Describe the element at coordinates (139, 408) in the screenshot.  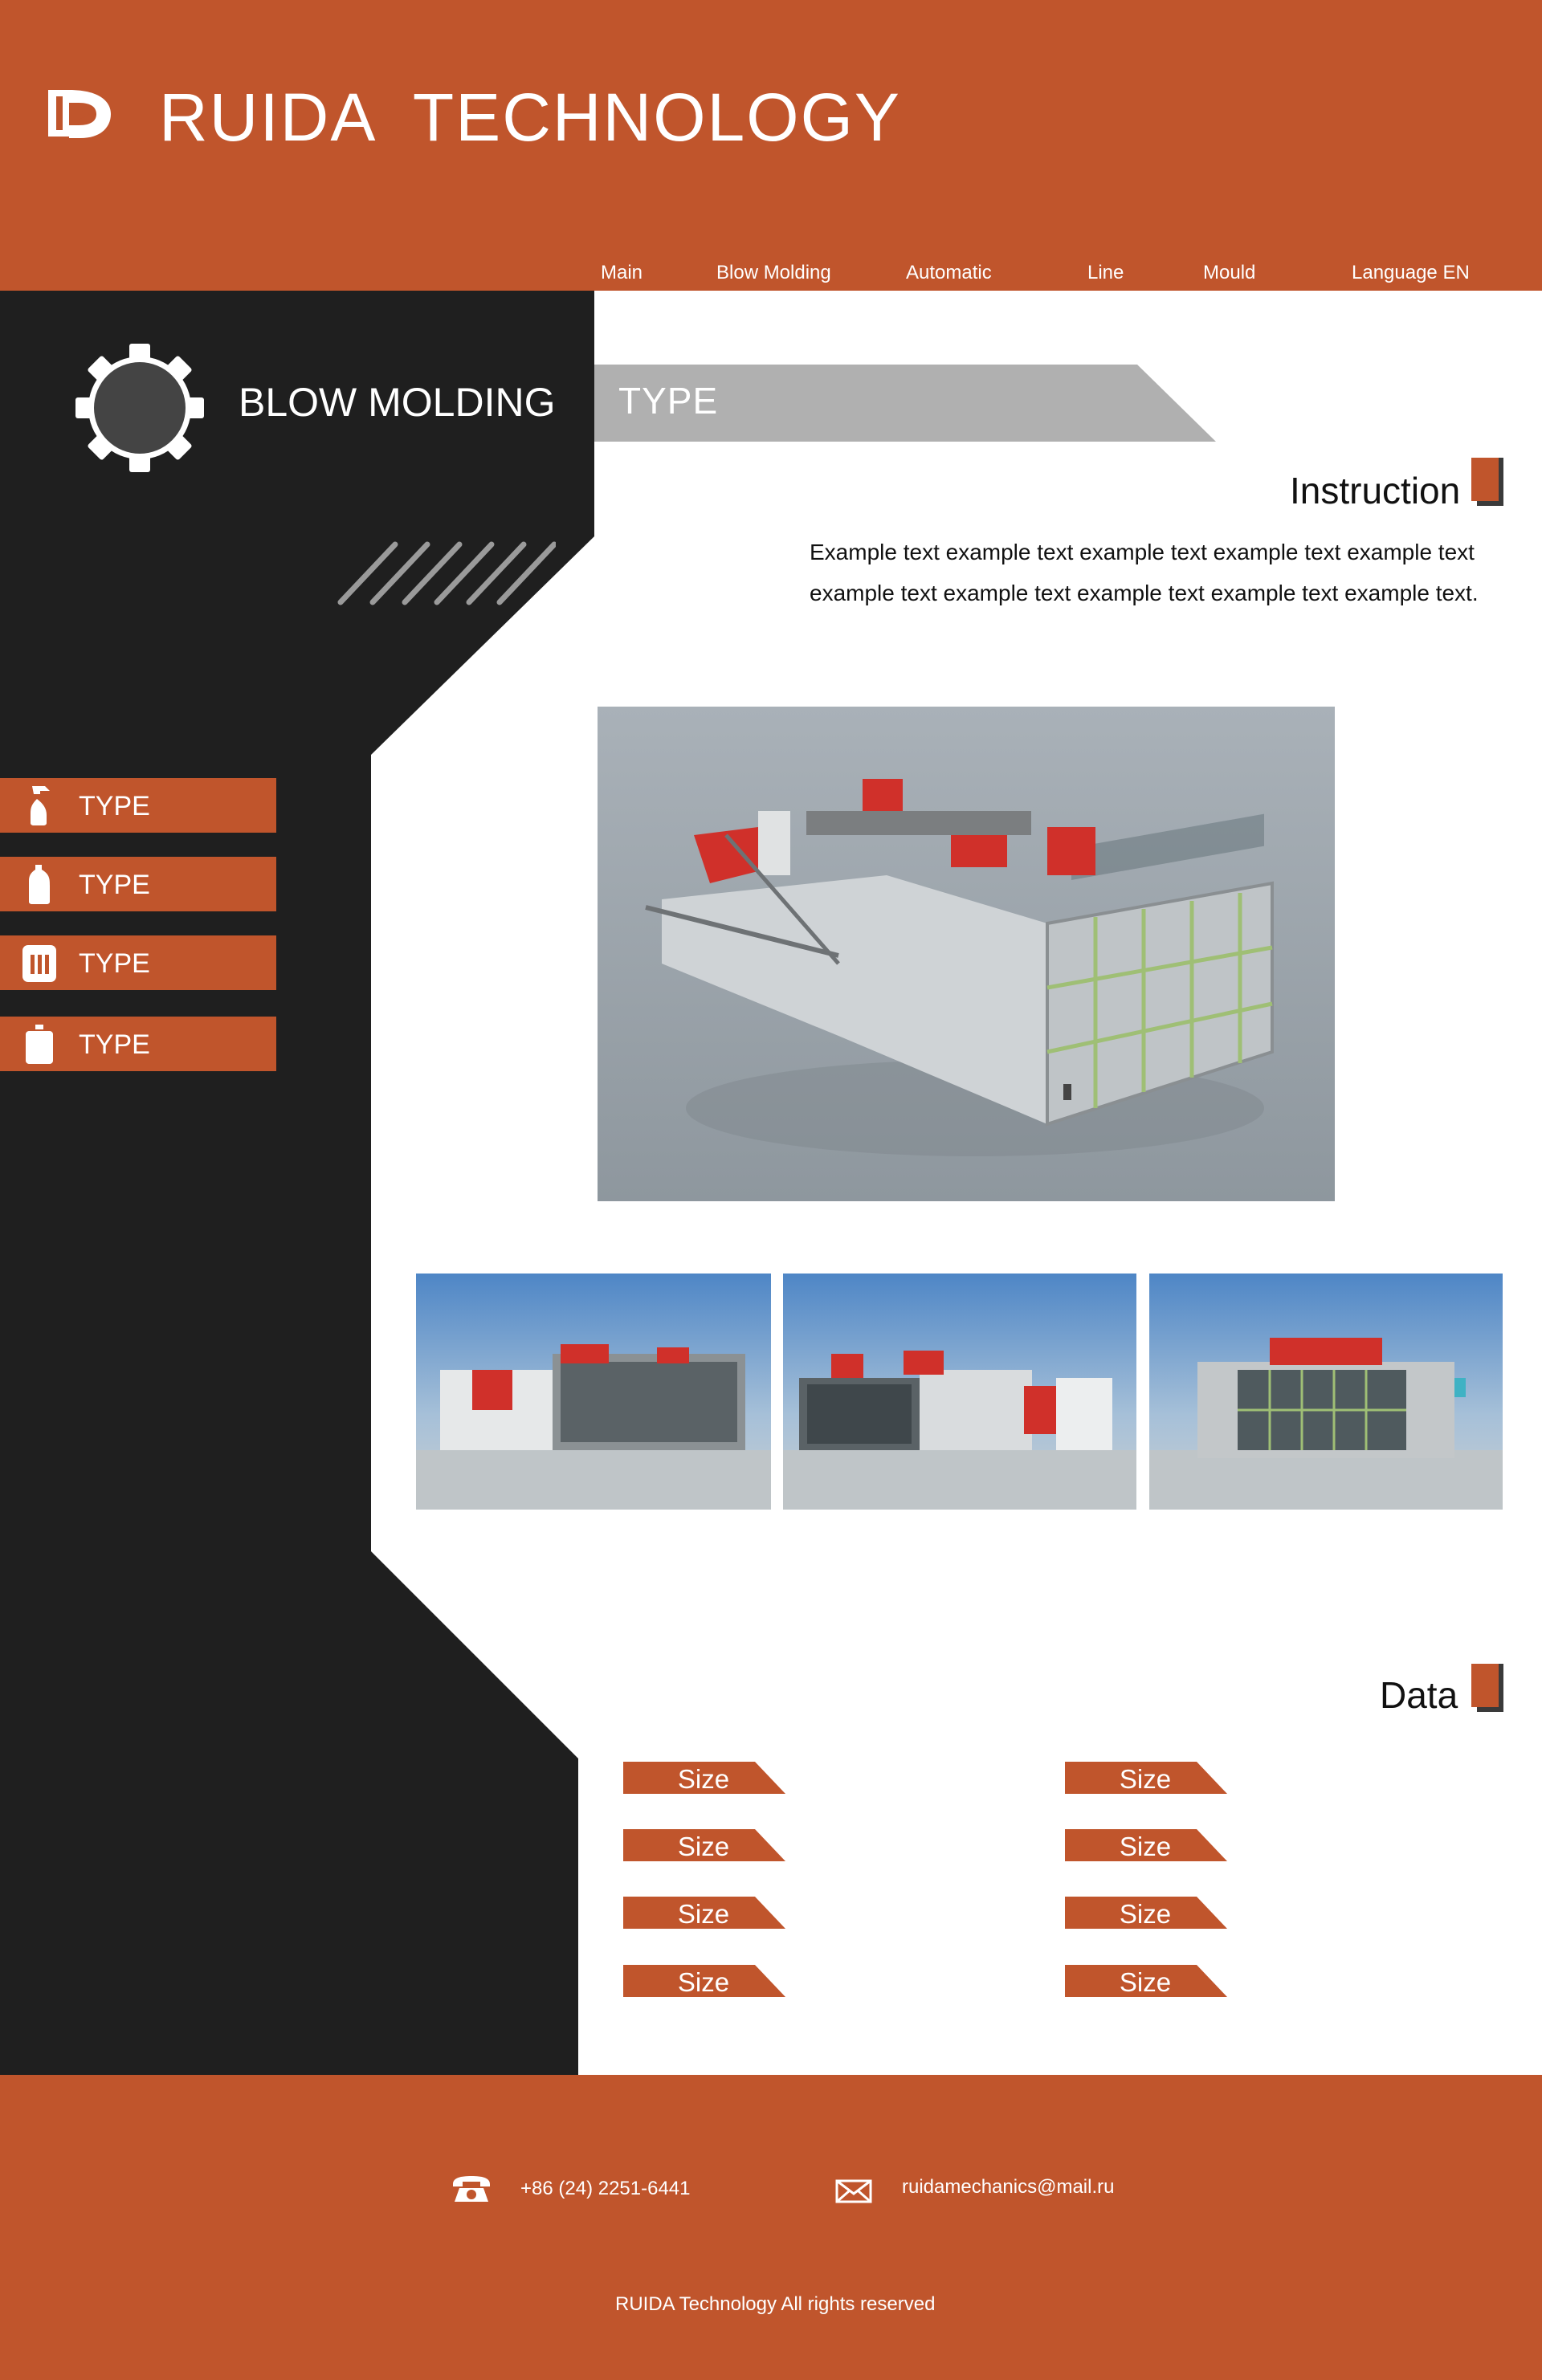
I see `gear-icon` at that location.